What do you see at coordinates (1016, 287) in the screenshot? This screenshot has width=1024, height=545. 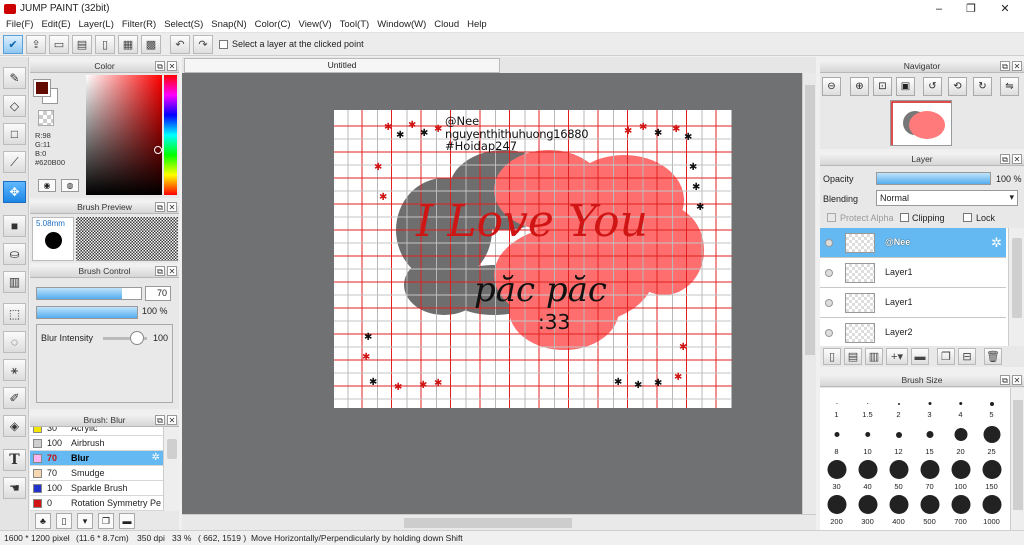 I see `layer-list-scrollbar` at bounding box center [1016, 287].